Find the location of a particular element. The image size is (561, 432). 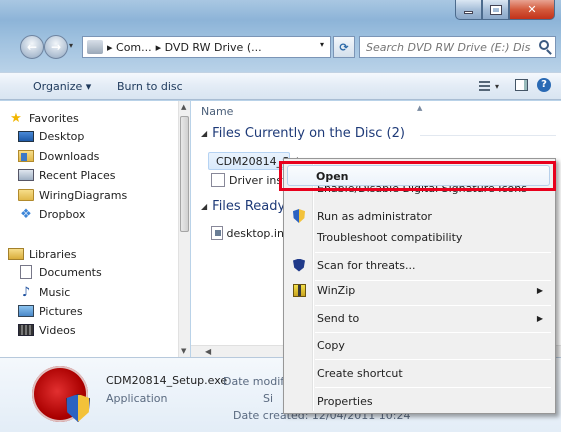

help-button: ? is located at coordinates (544, 85).